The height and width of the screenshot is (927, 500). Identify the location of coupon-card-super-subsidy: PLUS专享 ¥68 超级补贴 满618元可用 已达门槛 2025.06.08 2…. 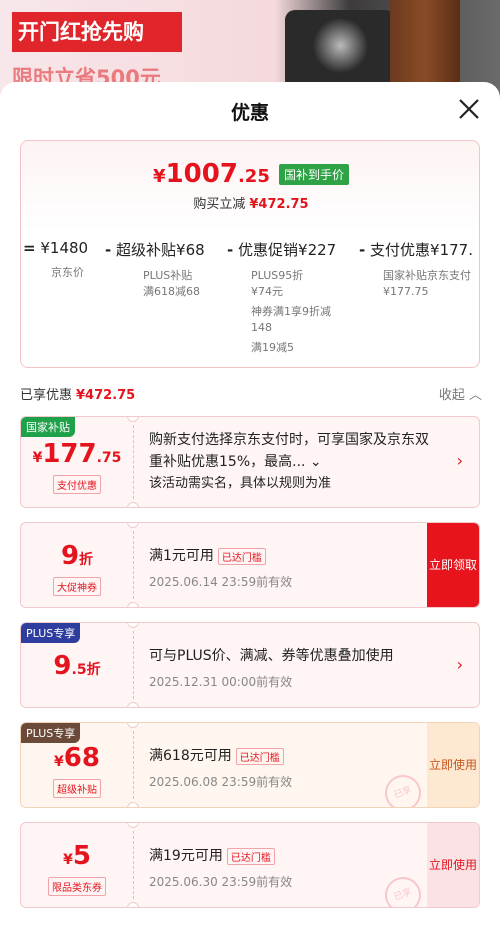
(250, 765).